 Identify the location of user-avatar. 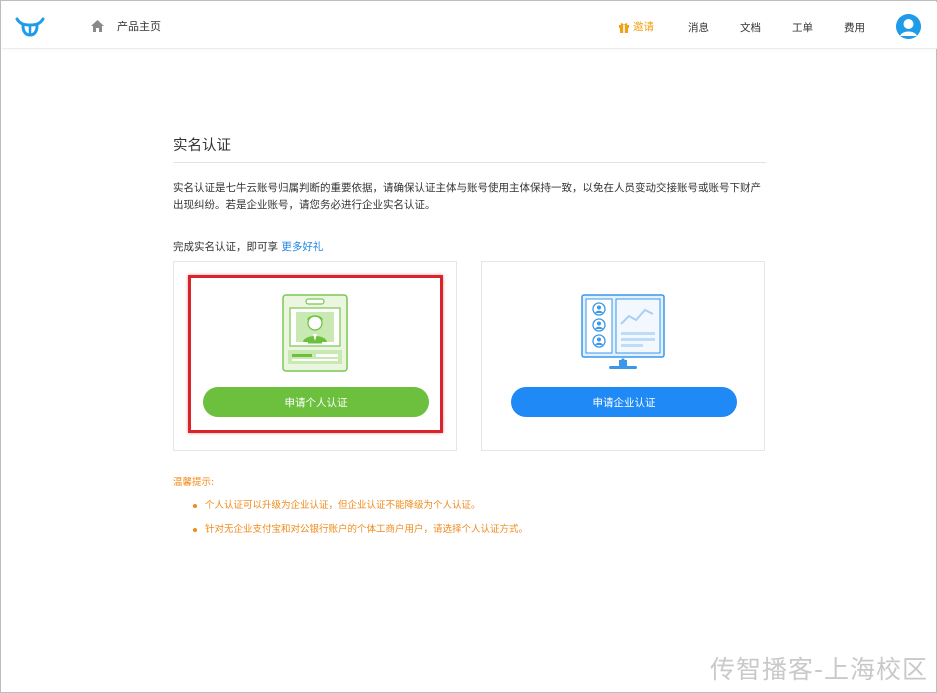
(908, 26).